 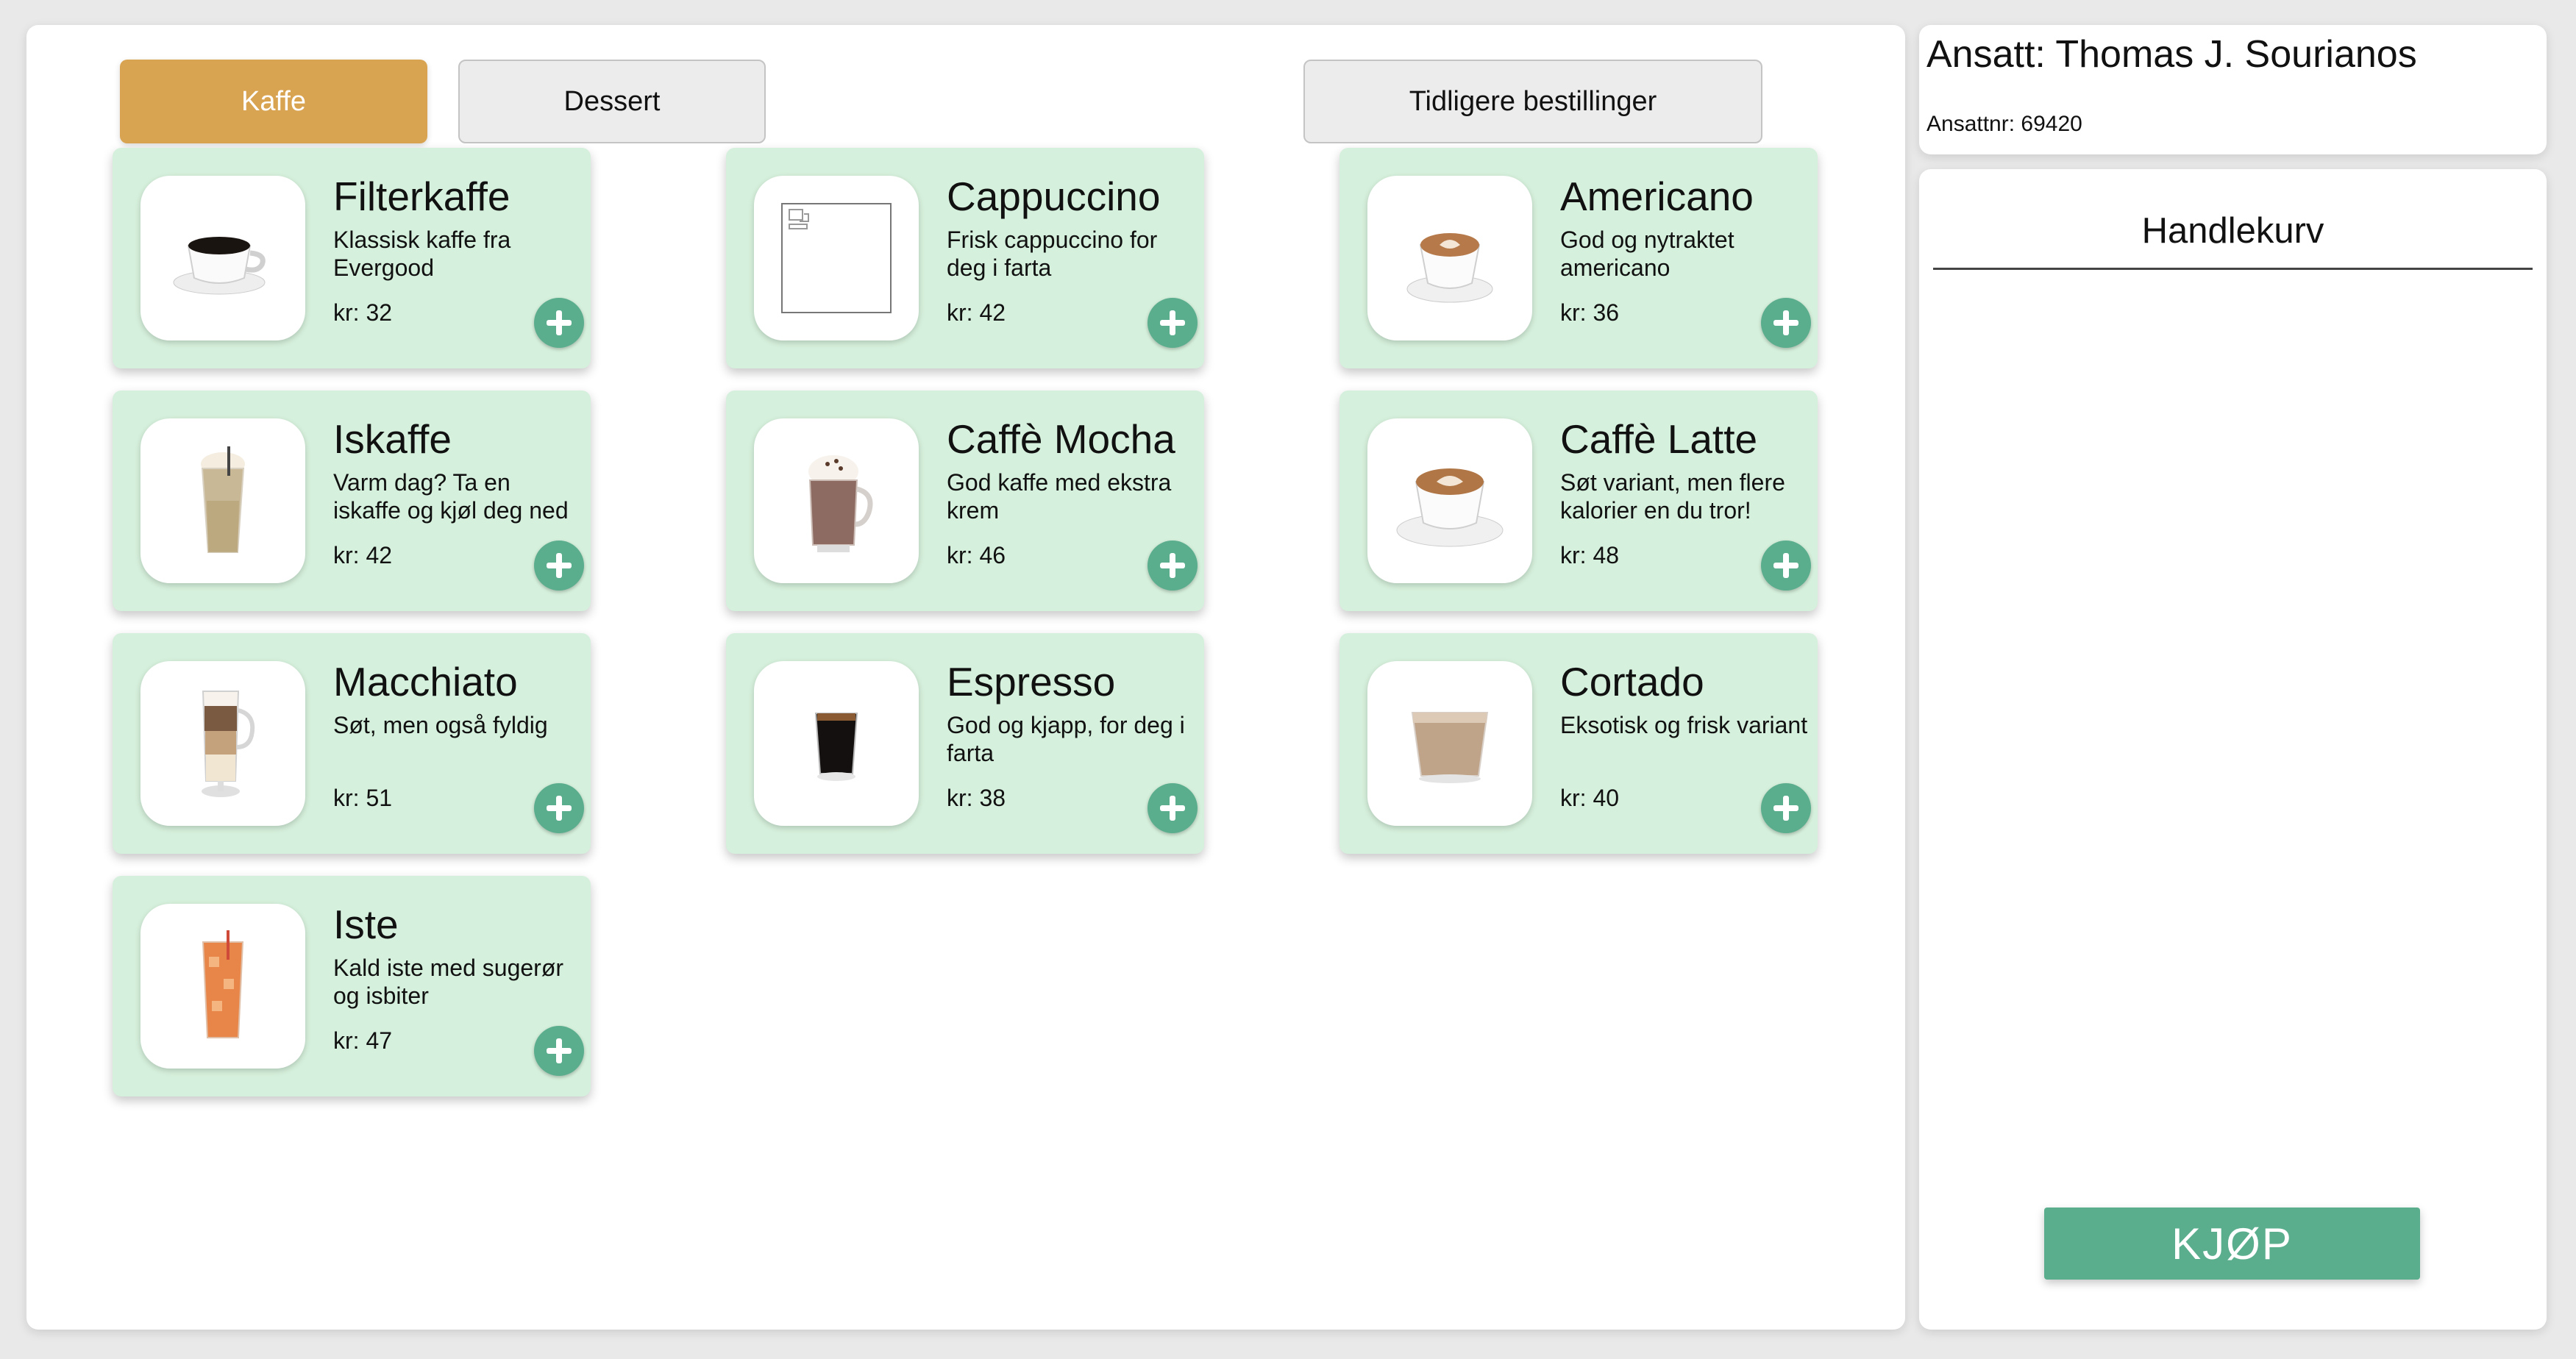 I want to click on product-price: kr: 47, so click(x=363, y=1040).